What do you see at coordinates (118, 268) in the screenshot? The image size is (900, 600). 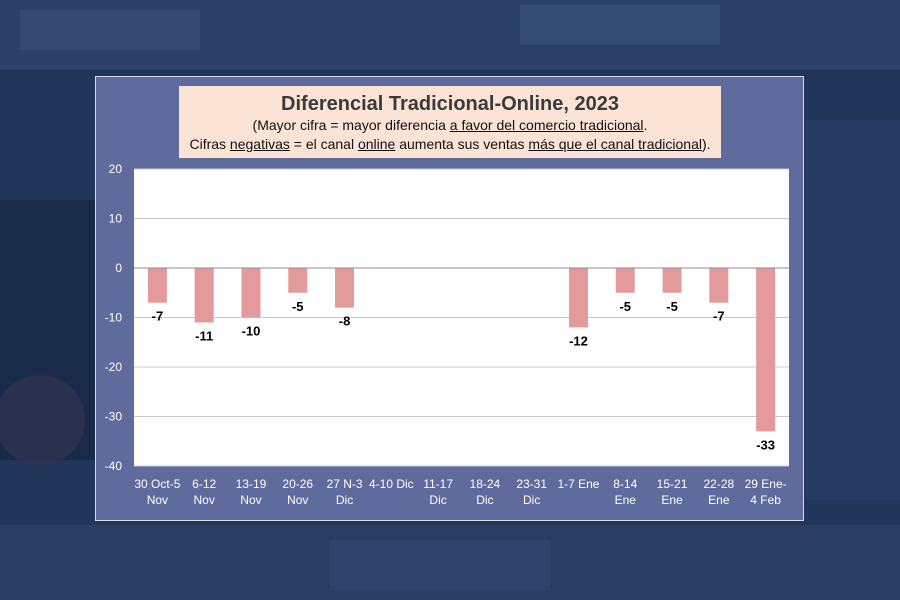 I see `y-tick-label: 0` at bounding box center [118, 268].